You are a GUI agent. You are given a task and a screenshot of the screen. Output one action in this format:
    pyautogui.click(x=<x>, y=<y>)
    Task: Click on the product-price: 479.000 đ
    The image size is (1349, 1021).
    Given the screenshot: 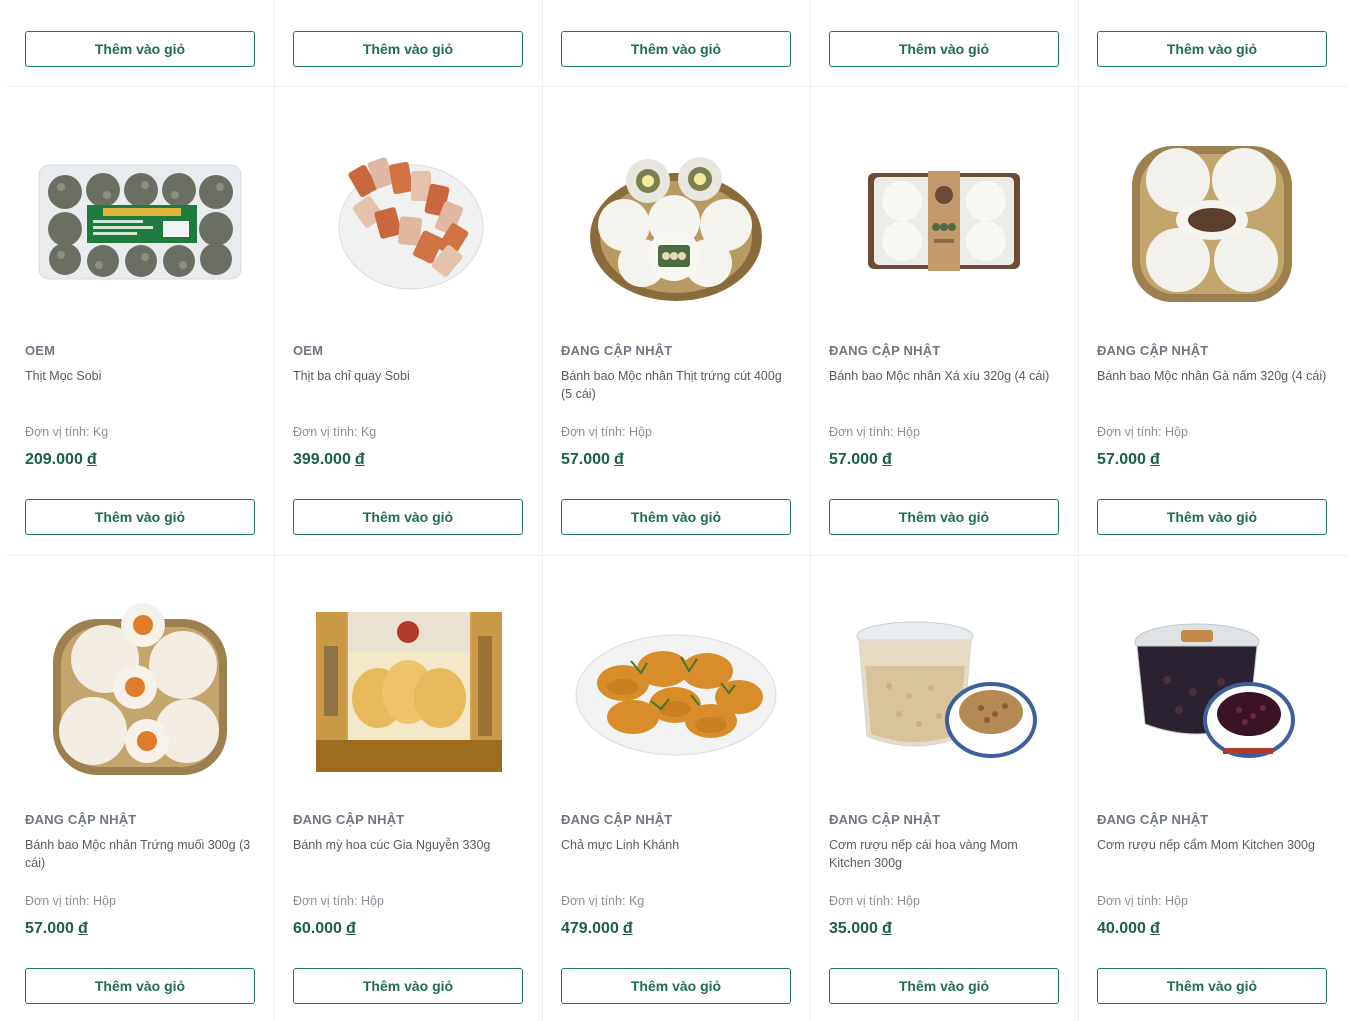 What is the action you would take?
    pyautogui.click(x=597, y=929)
    